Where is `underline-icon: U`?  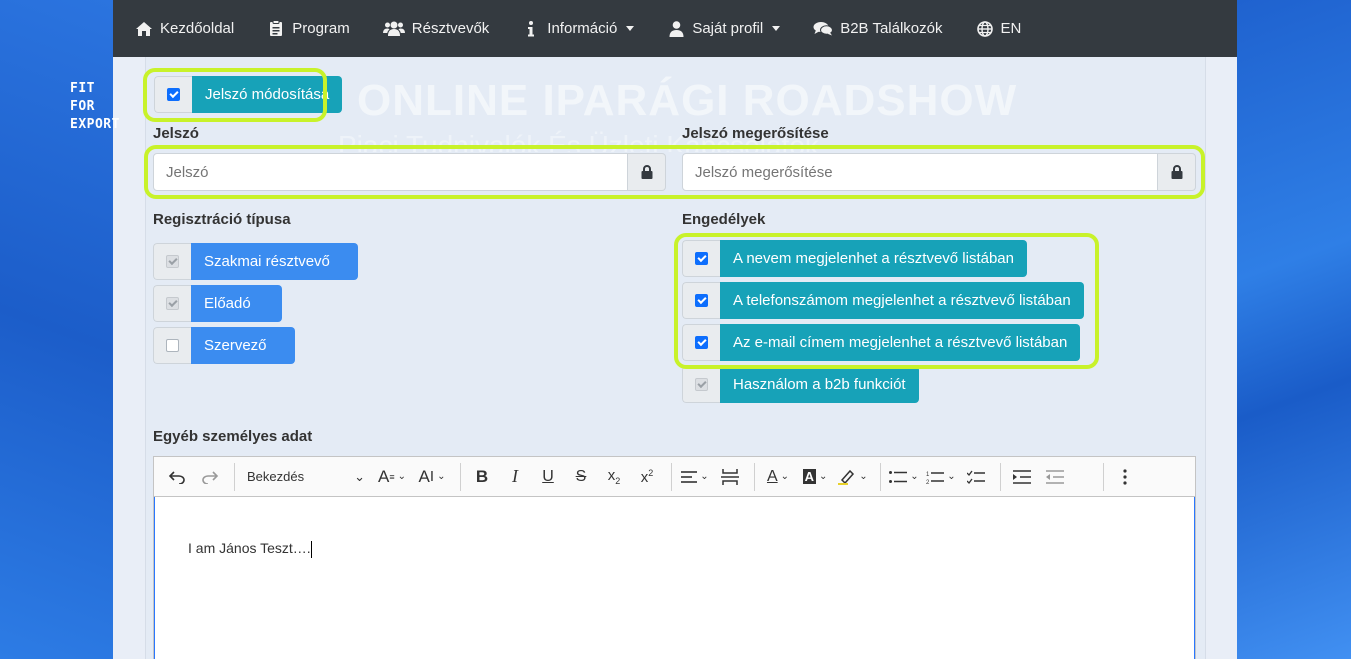 underline-icon: U is located at coordinates (548, 477).